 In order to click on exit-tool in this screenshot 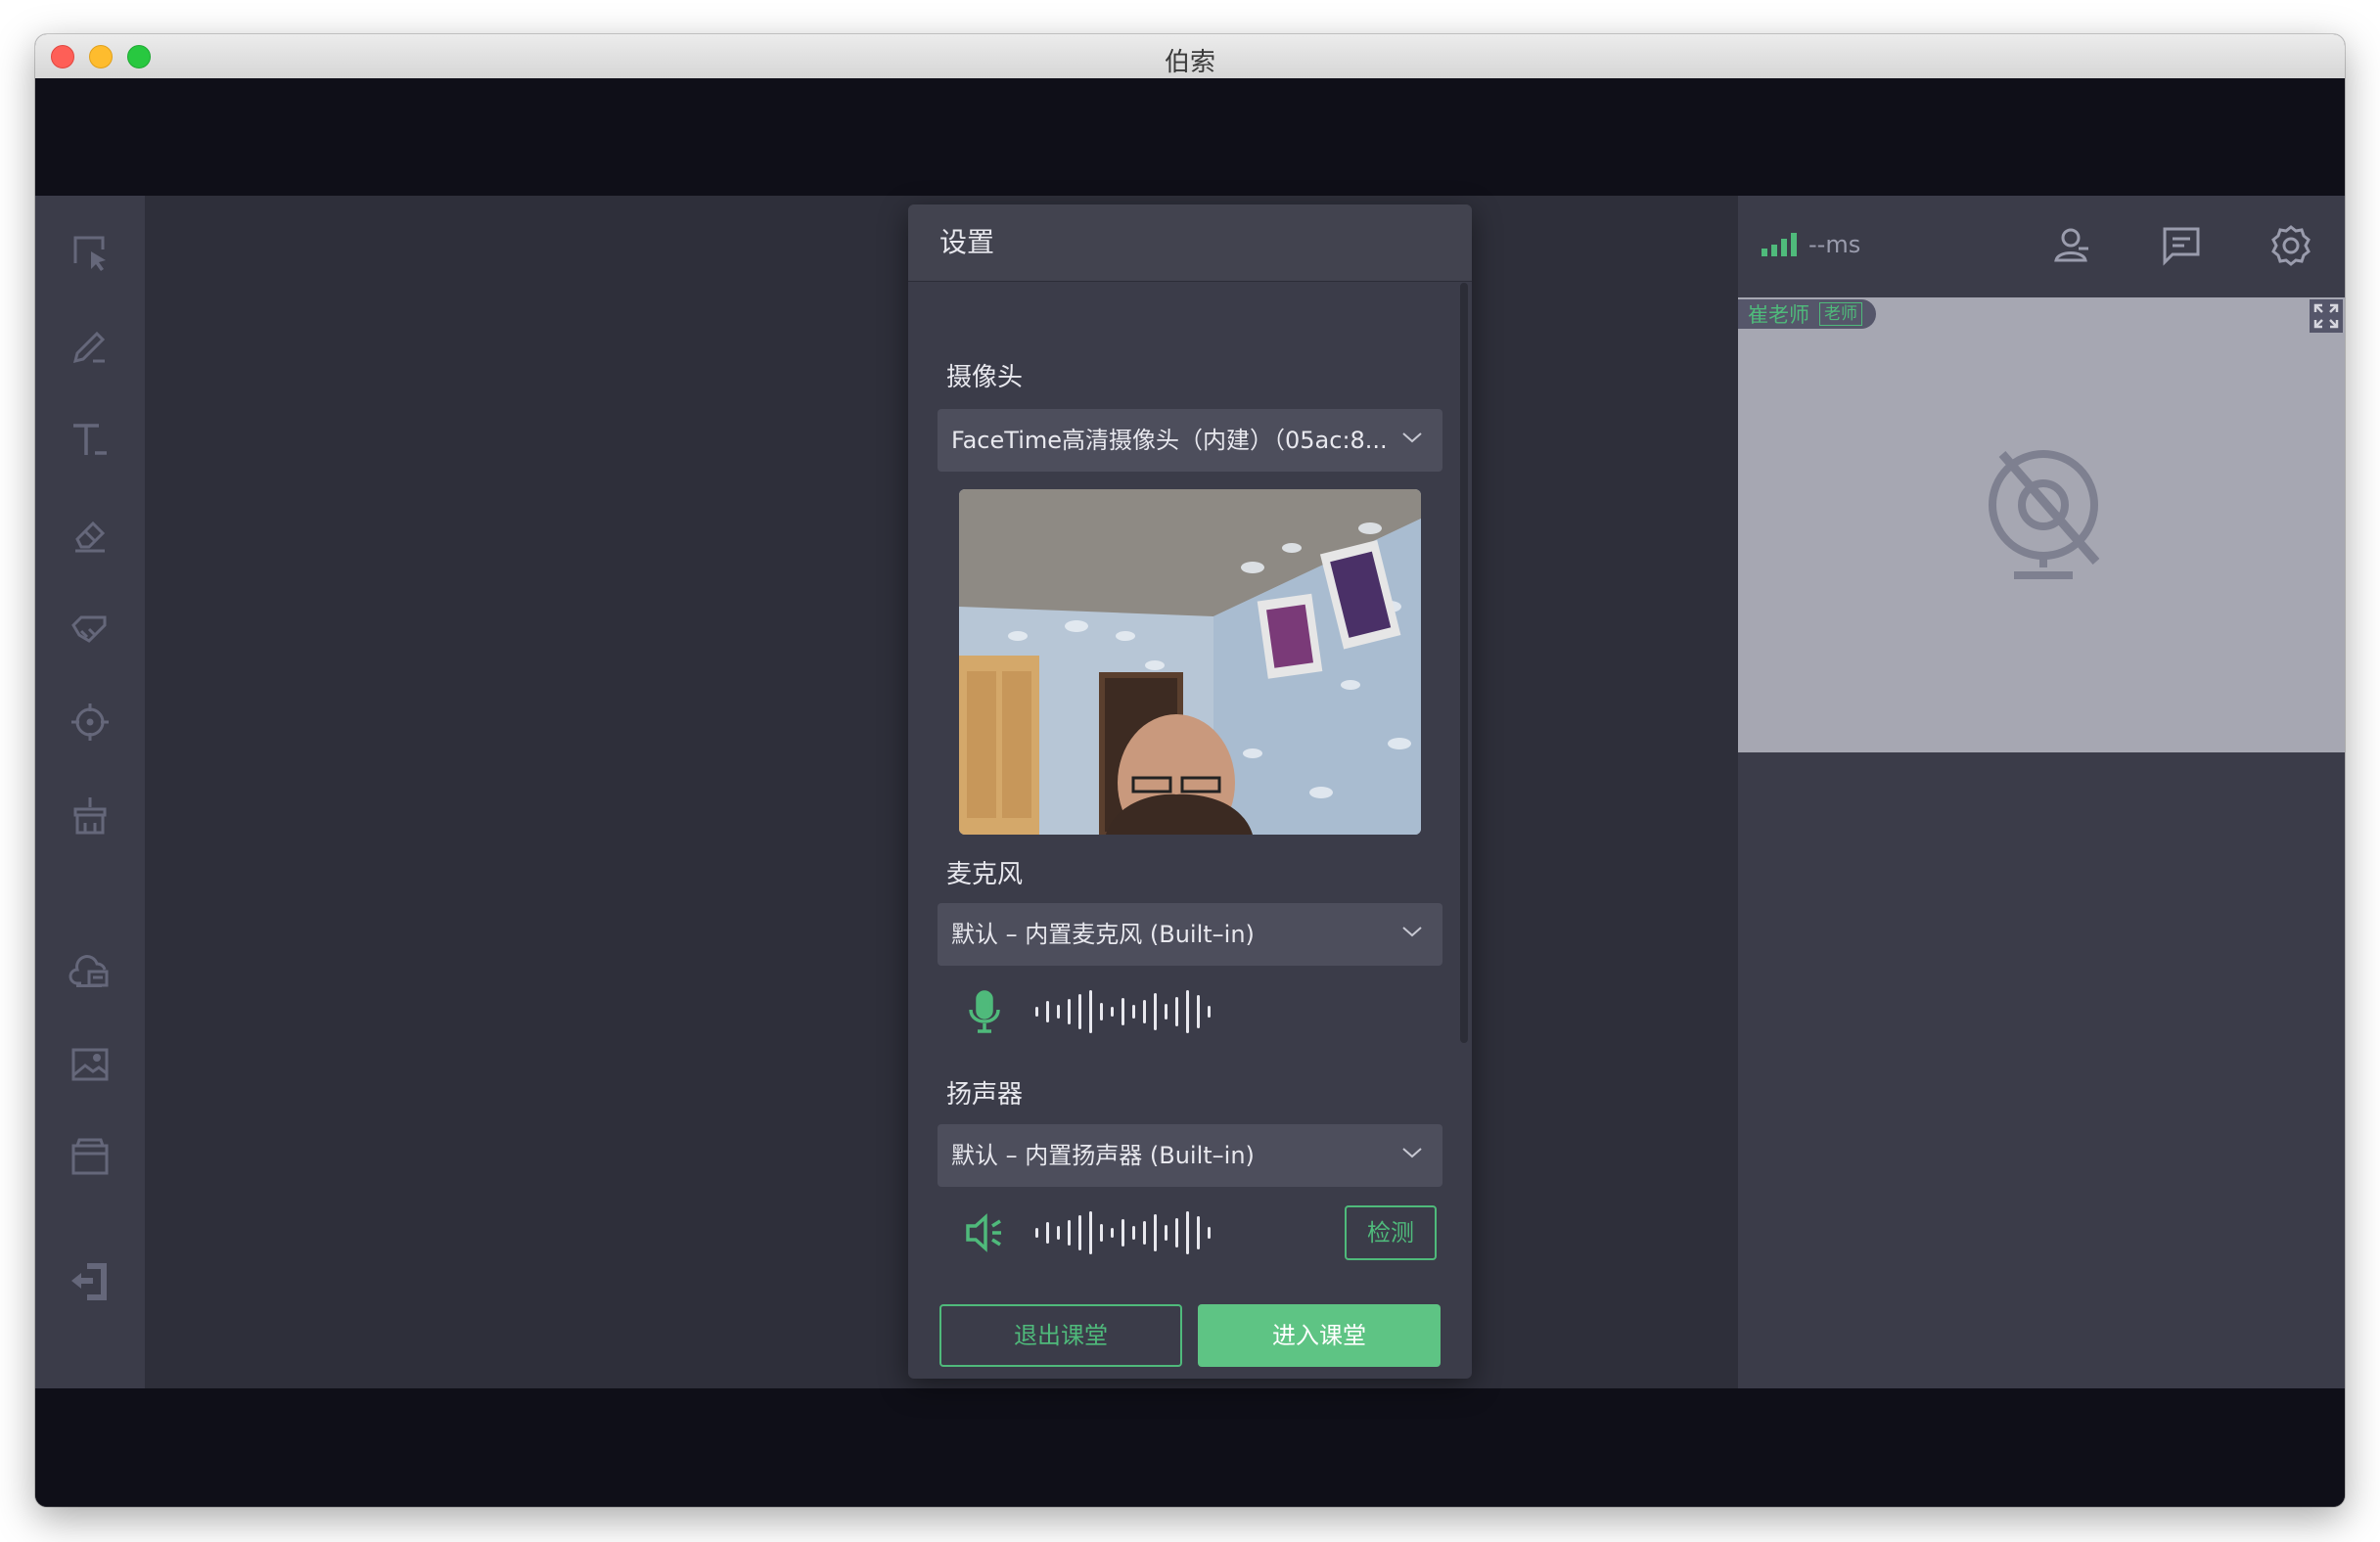, I will do `click(90, 1281)`.